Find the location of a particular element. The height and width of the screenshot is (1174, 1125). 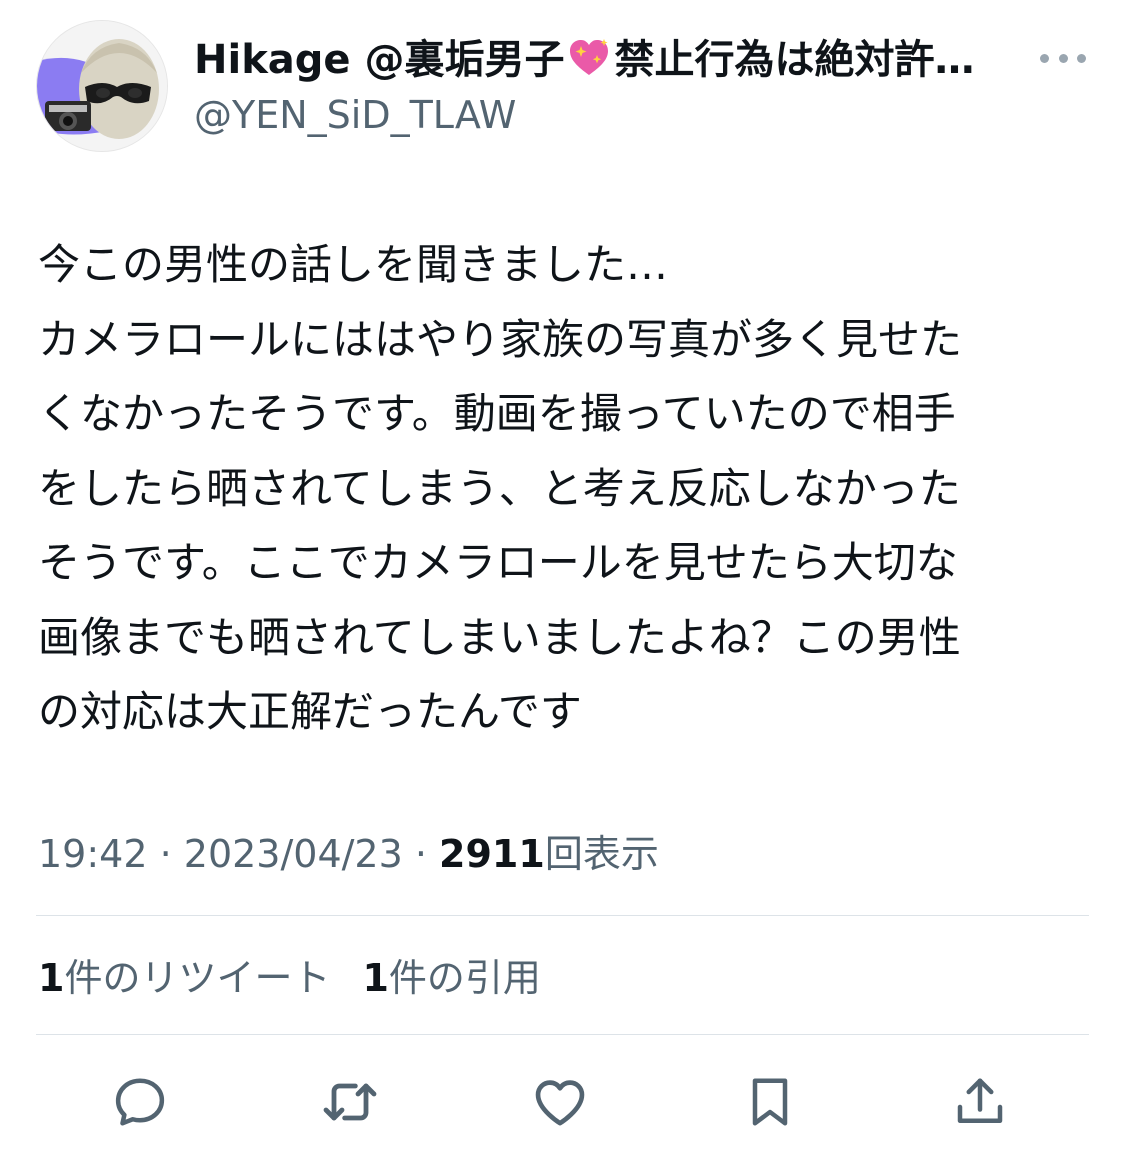

share-icon is located at coordinates (980, 1100).